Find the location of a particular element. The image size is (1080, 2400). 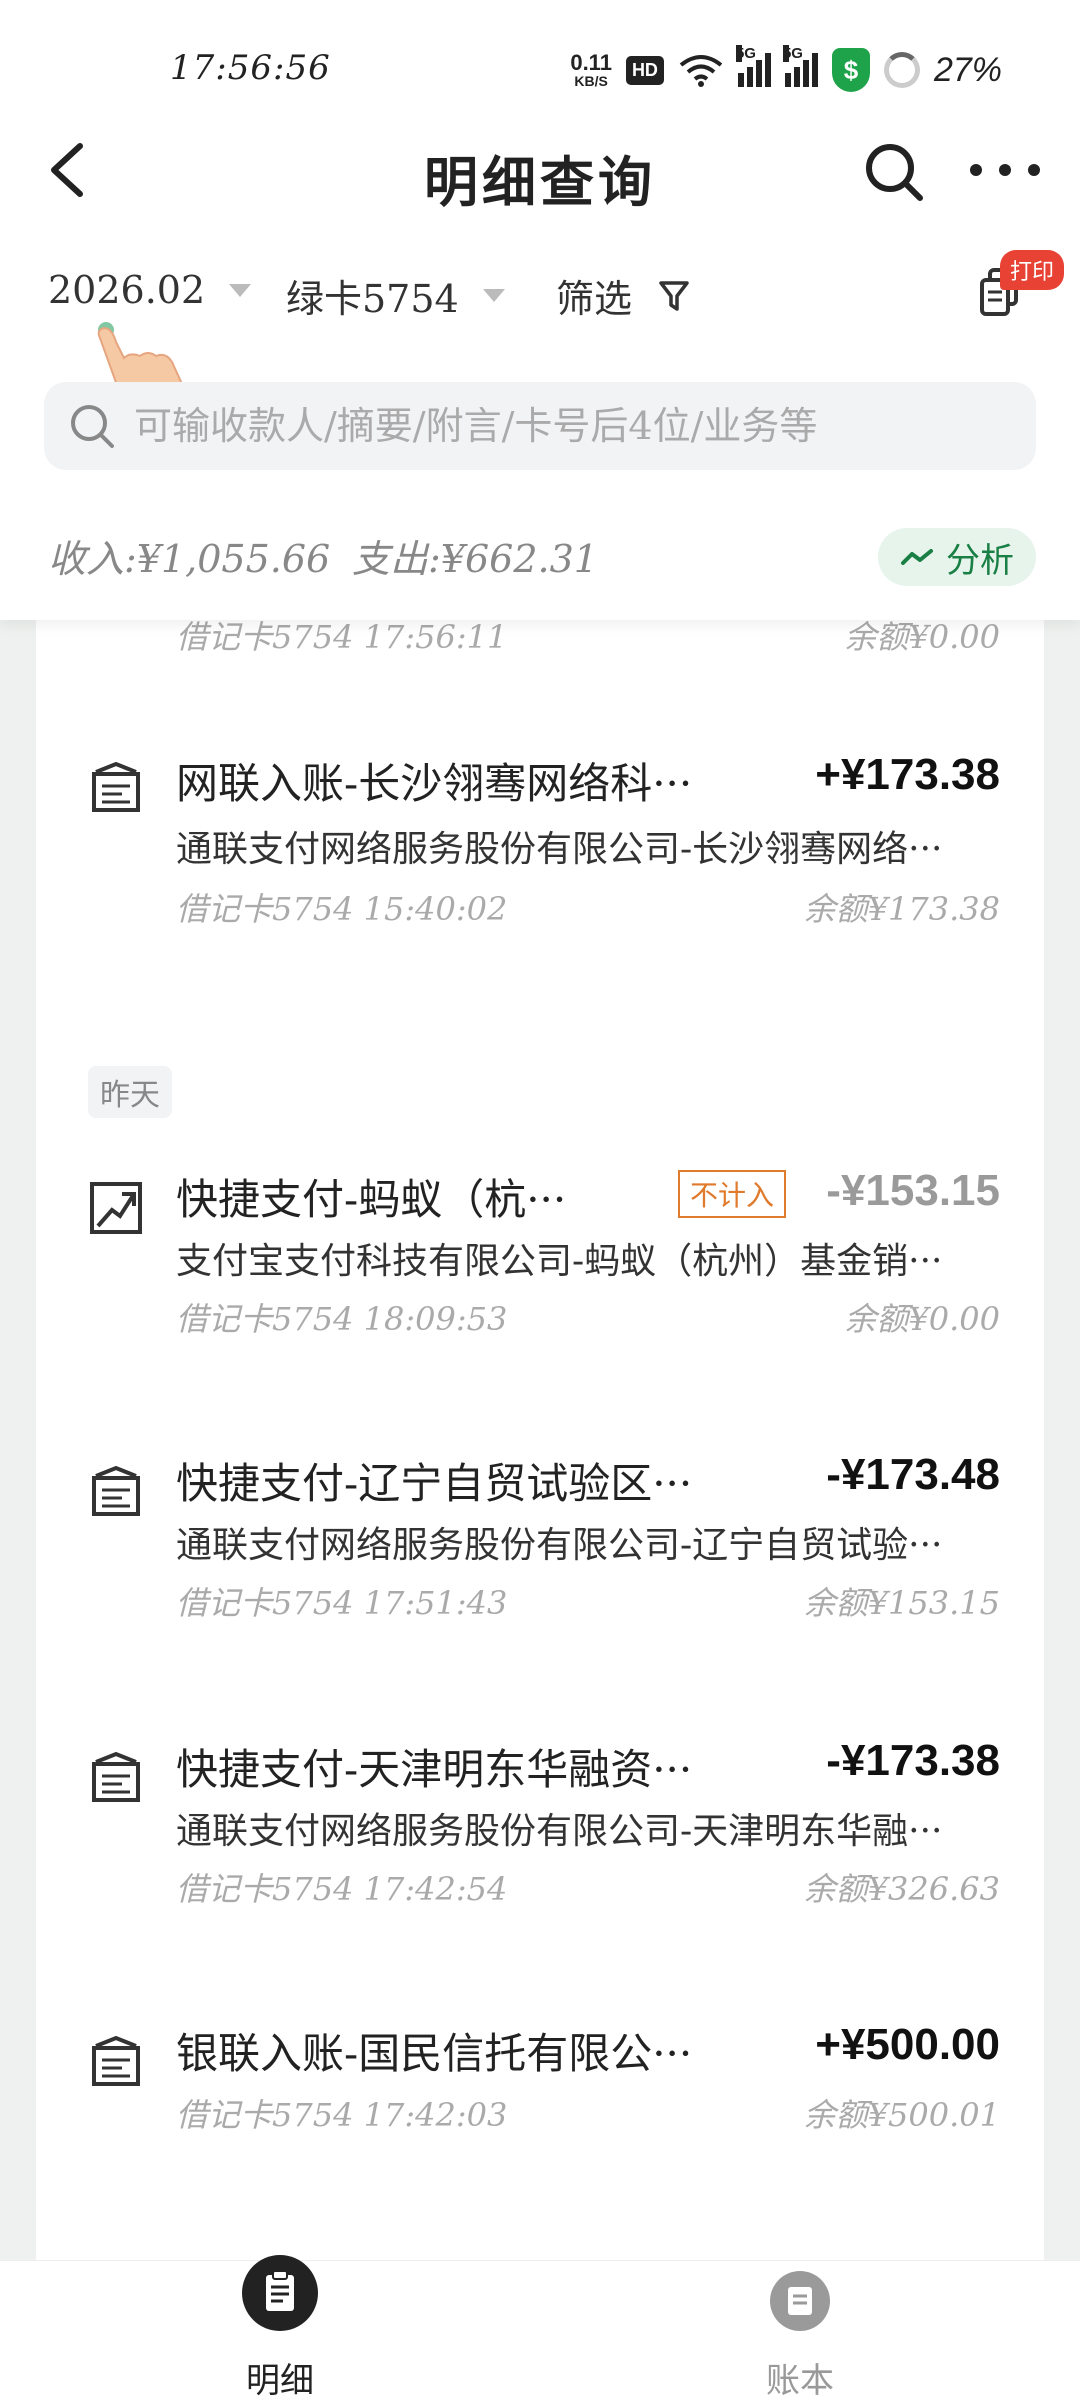

battery-percent: 27% is located at coordinates (967, 69).